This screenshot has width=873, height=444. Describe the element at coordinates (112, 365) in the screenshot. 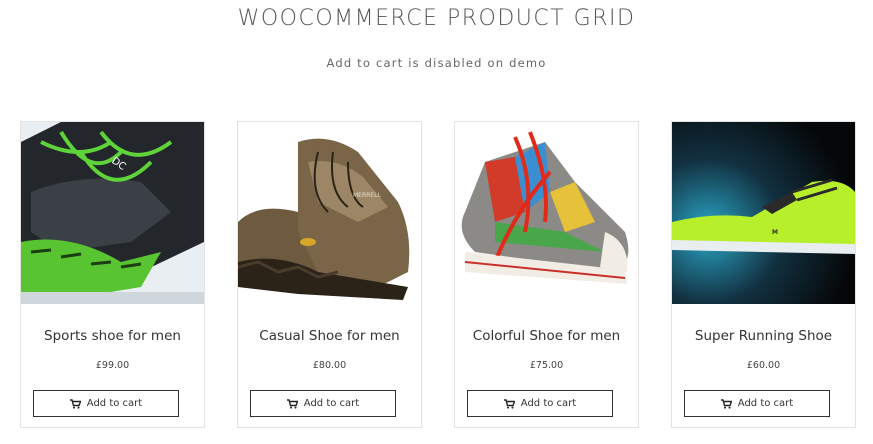

I see `product-price: £99.00` at that location.